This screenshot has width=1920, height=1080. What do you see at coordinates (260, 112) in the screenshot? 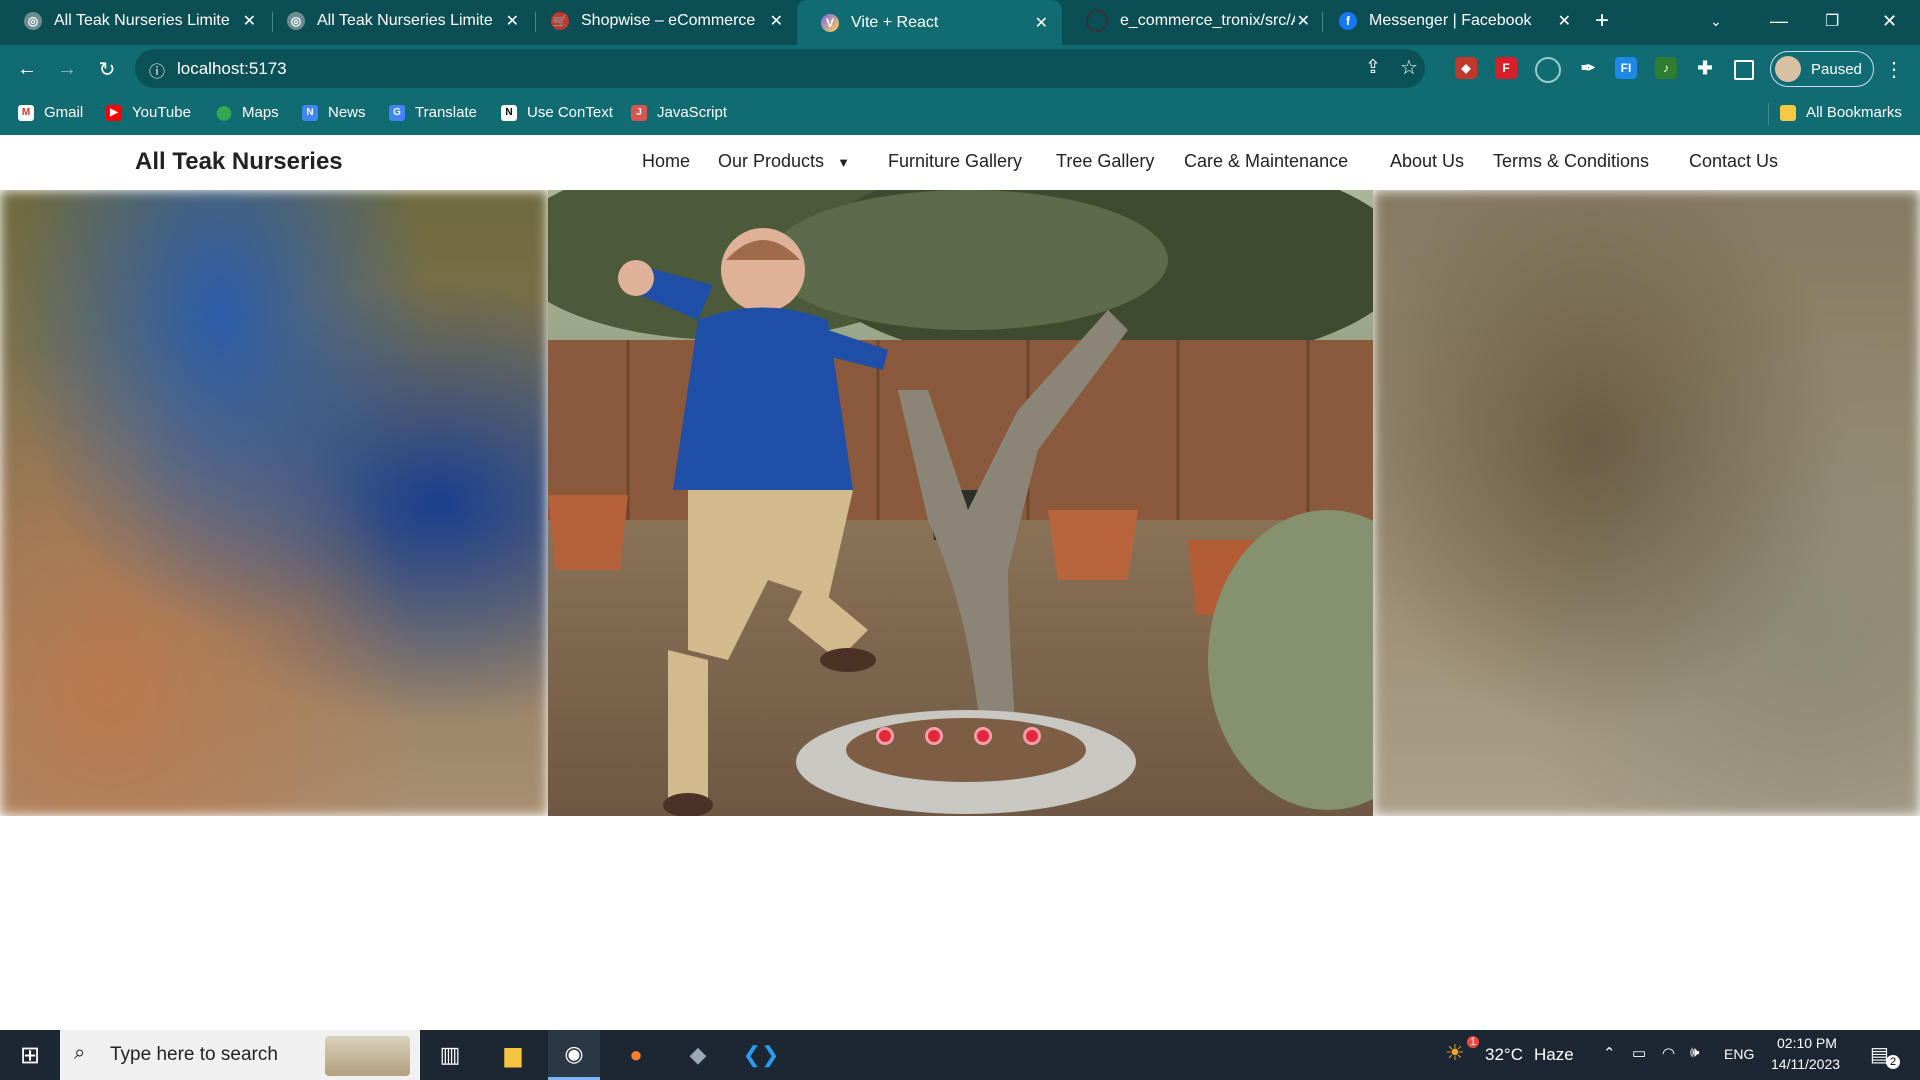
I see `bookmark-label: Maps` at bounding box center [260, 112].